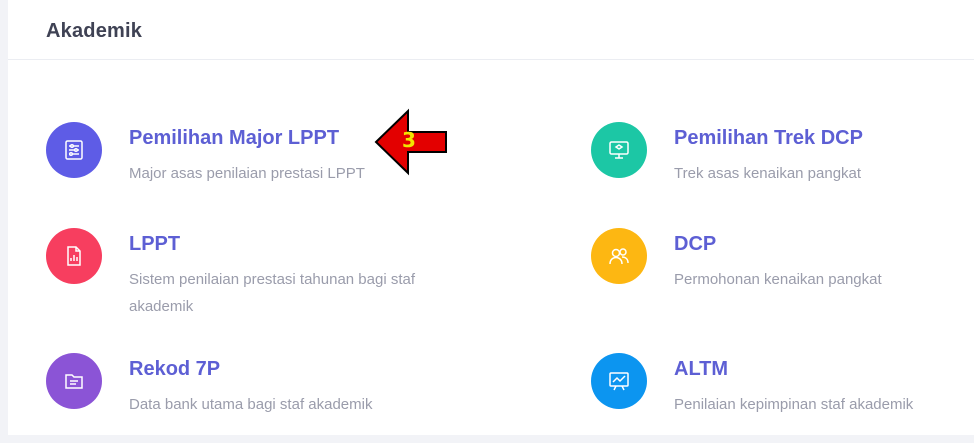  What do you see at coordinates (409, 140) in the screenshot?
I see `annotation-label: 3` at bounding box center [409, 140].